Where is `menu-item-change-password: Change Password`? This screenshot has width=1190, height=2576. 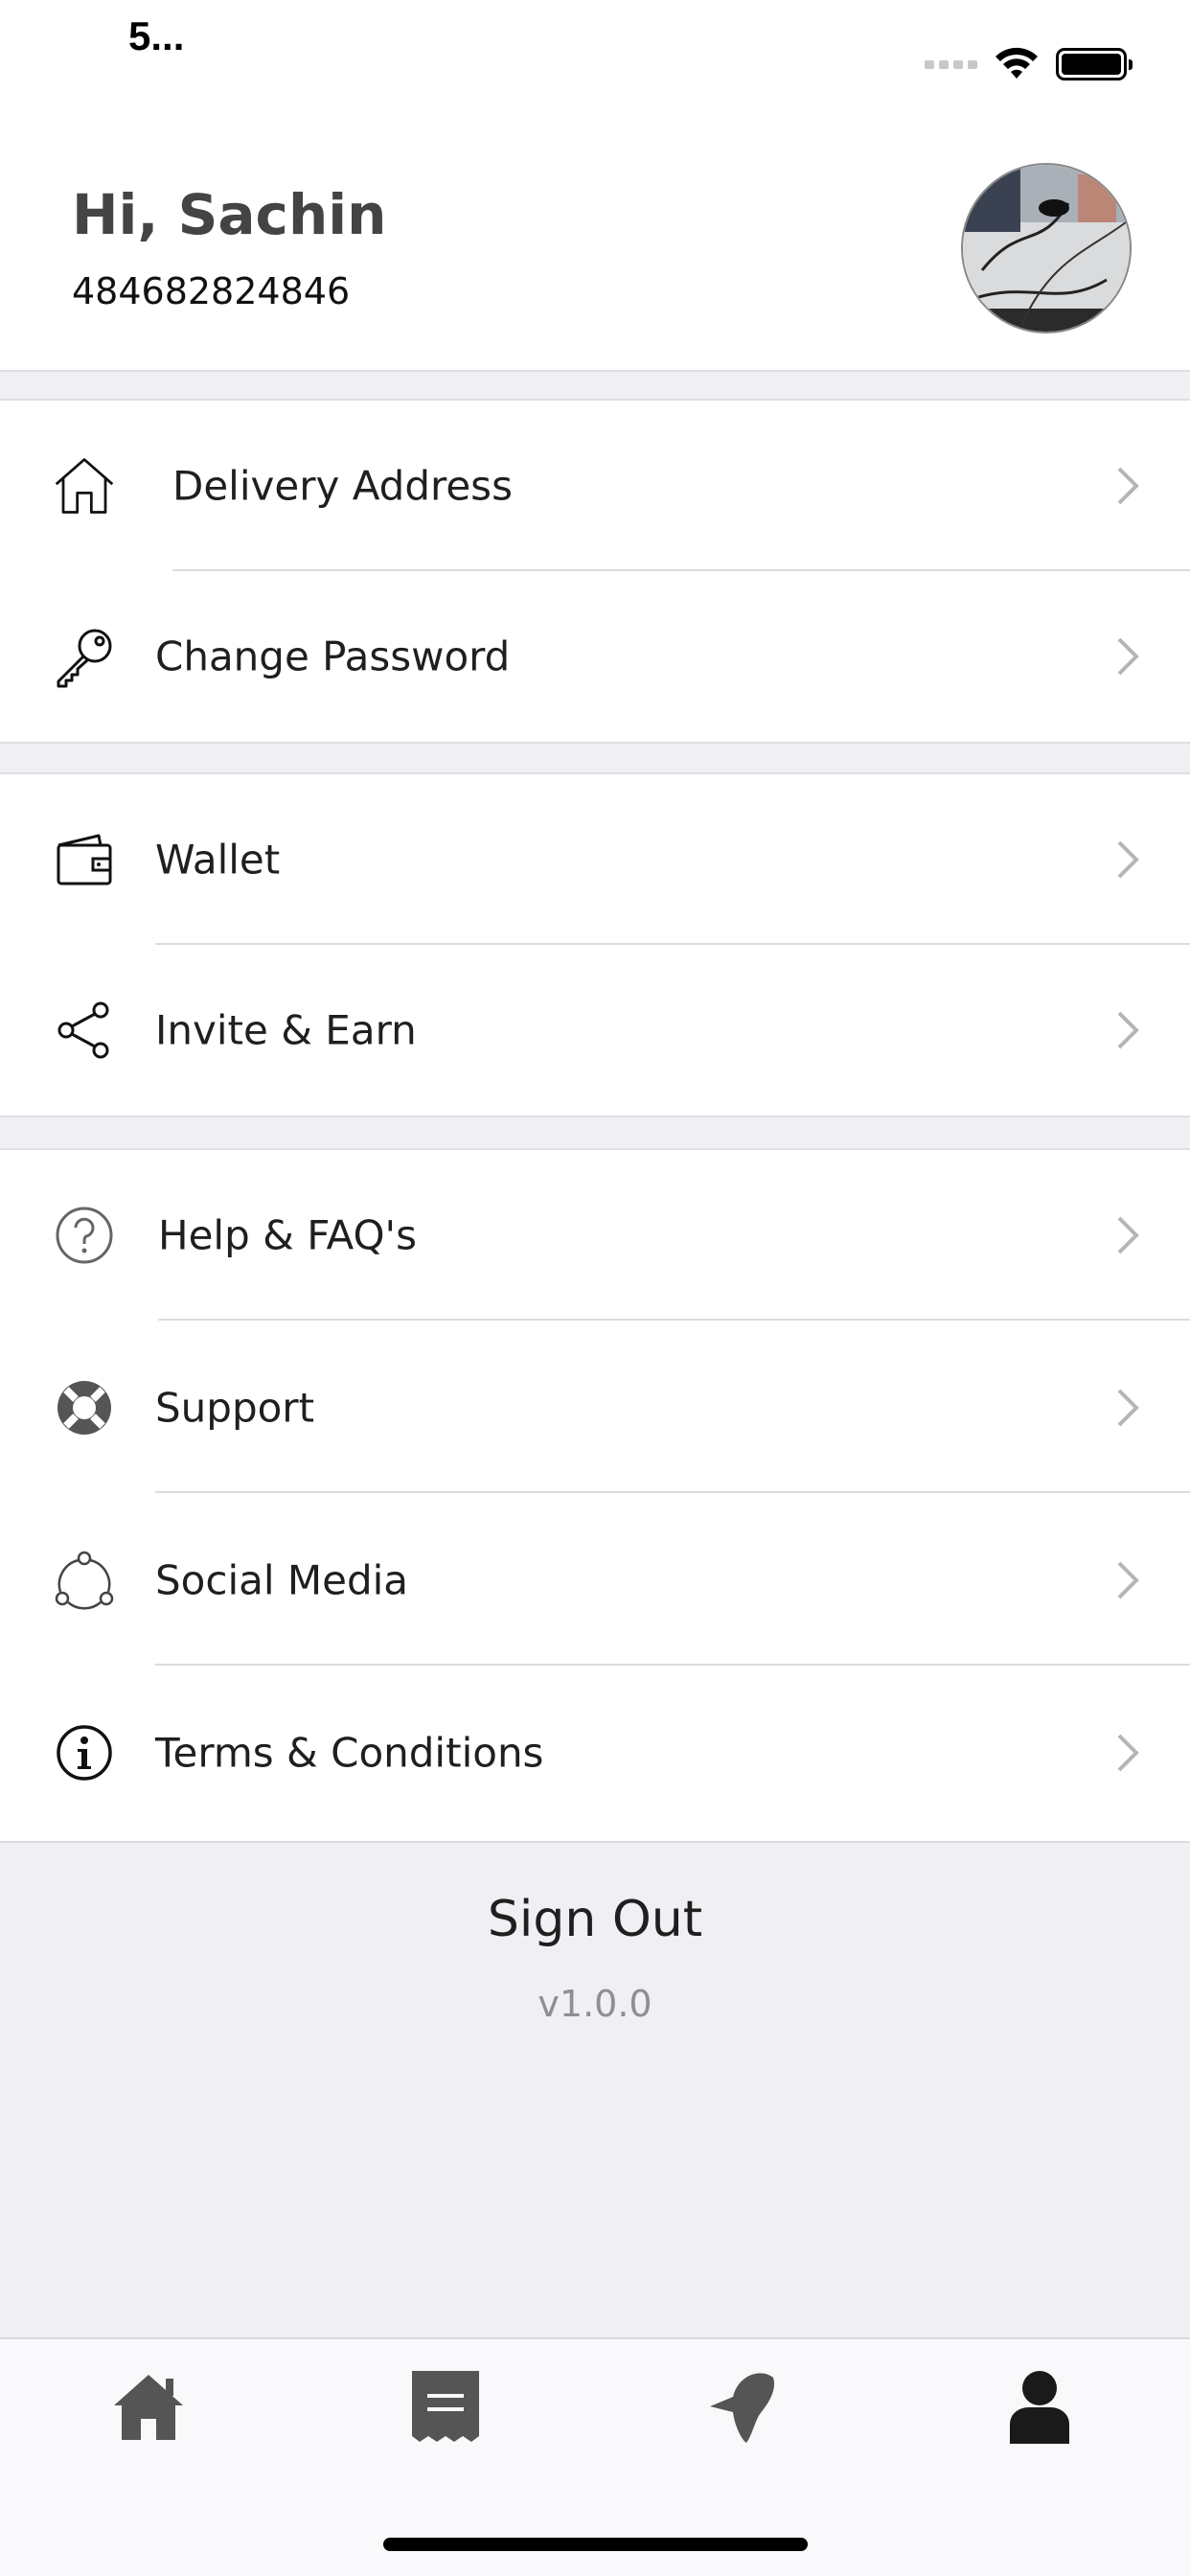 menu-item-change-password: Change Password is located at coordinates (595, 656).